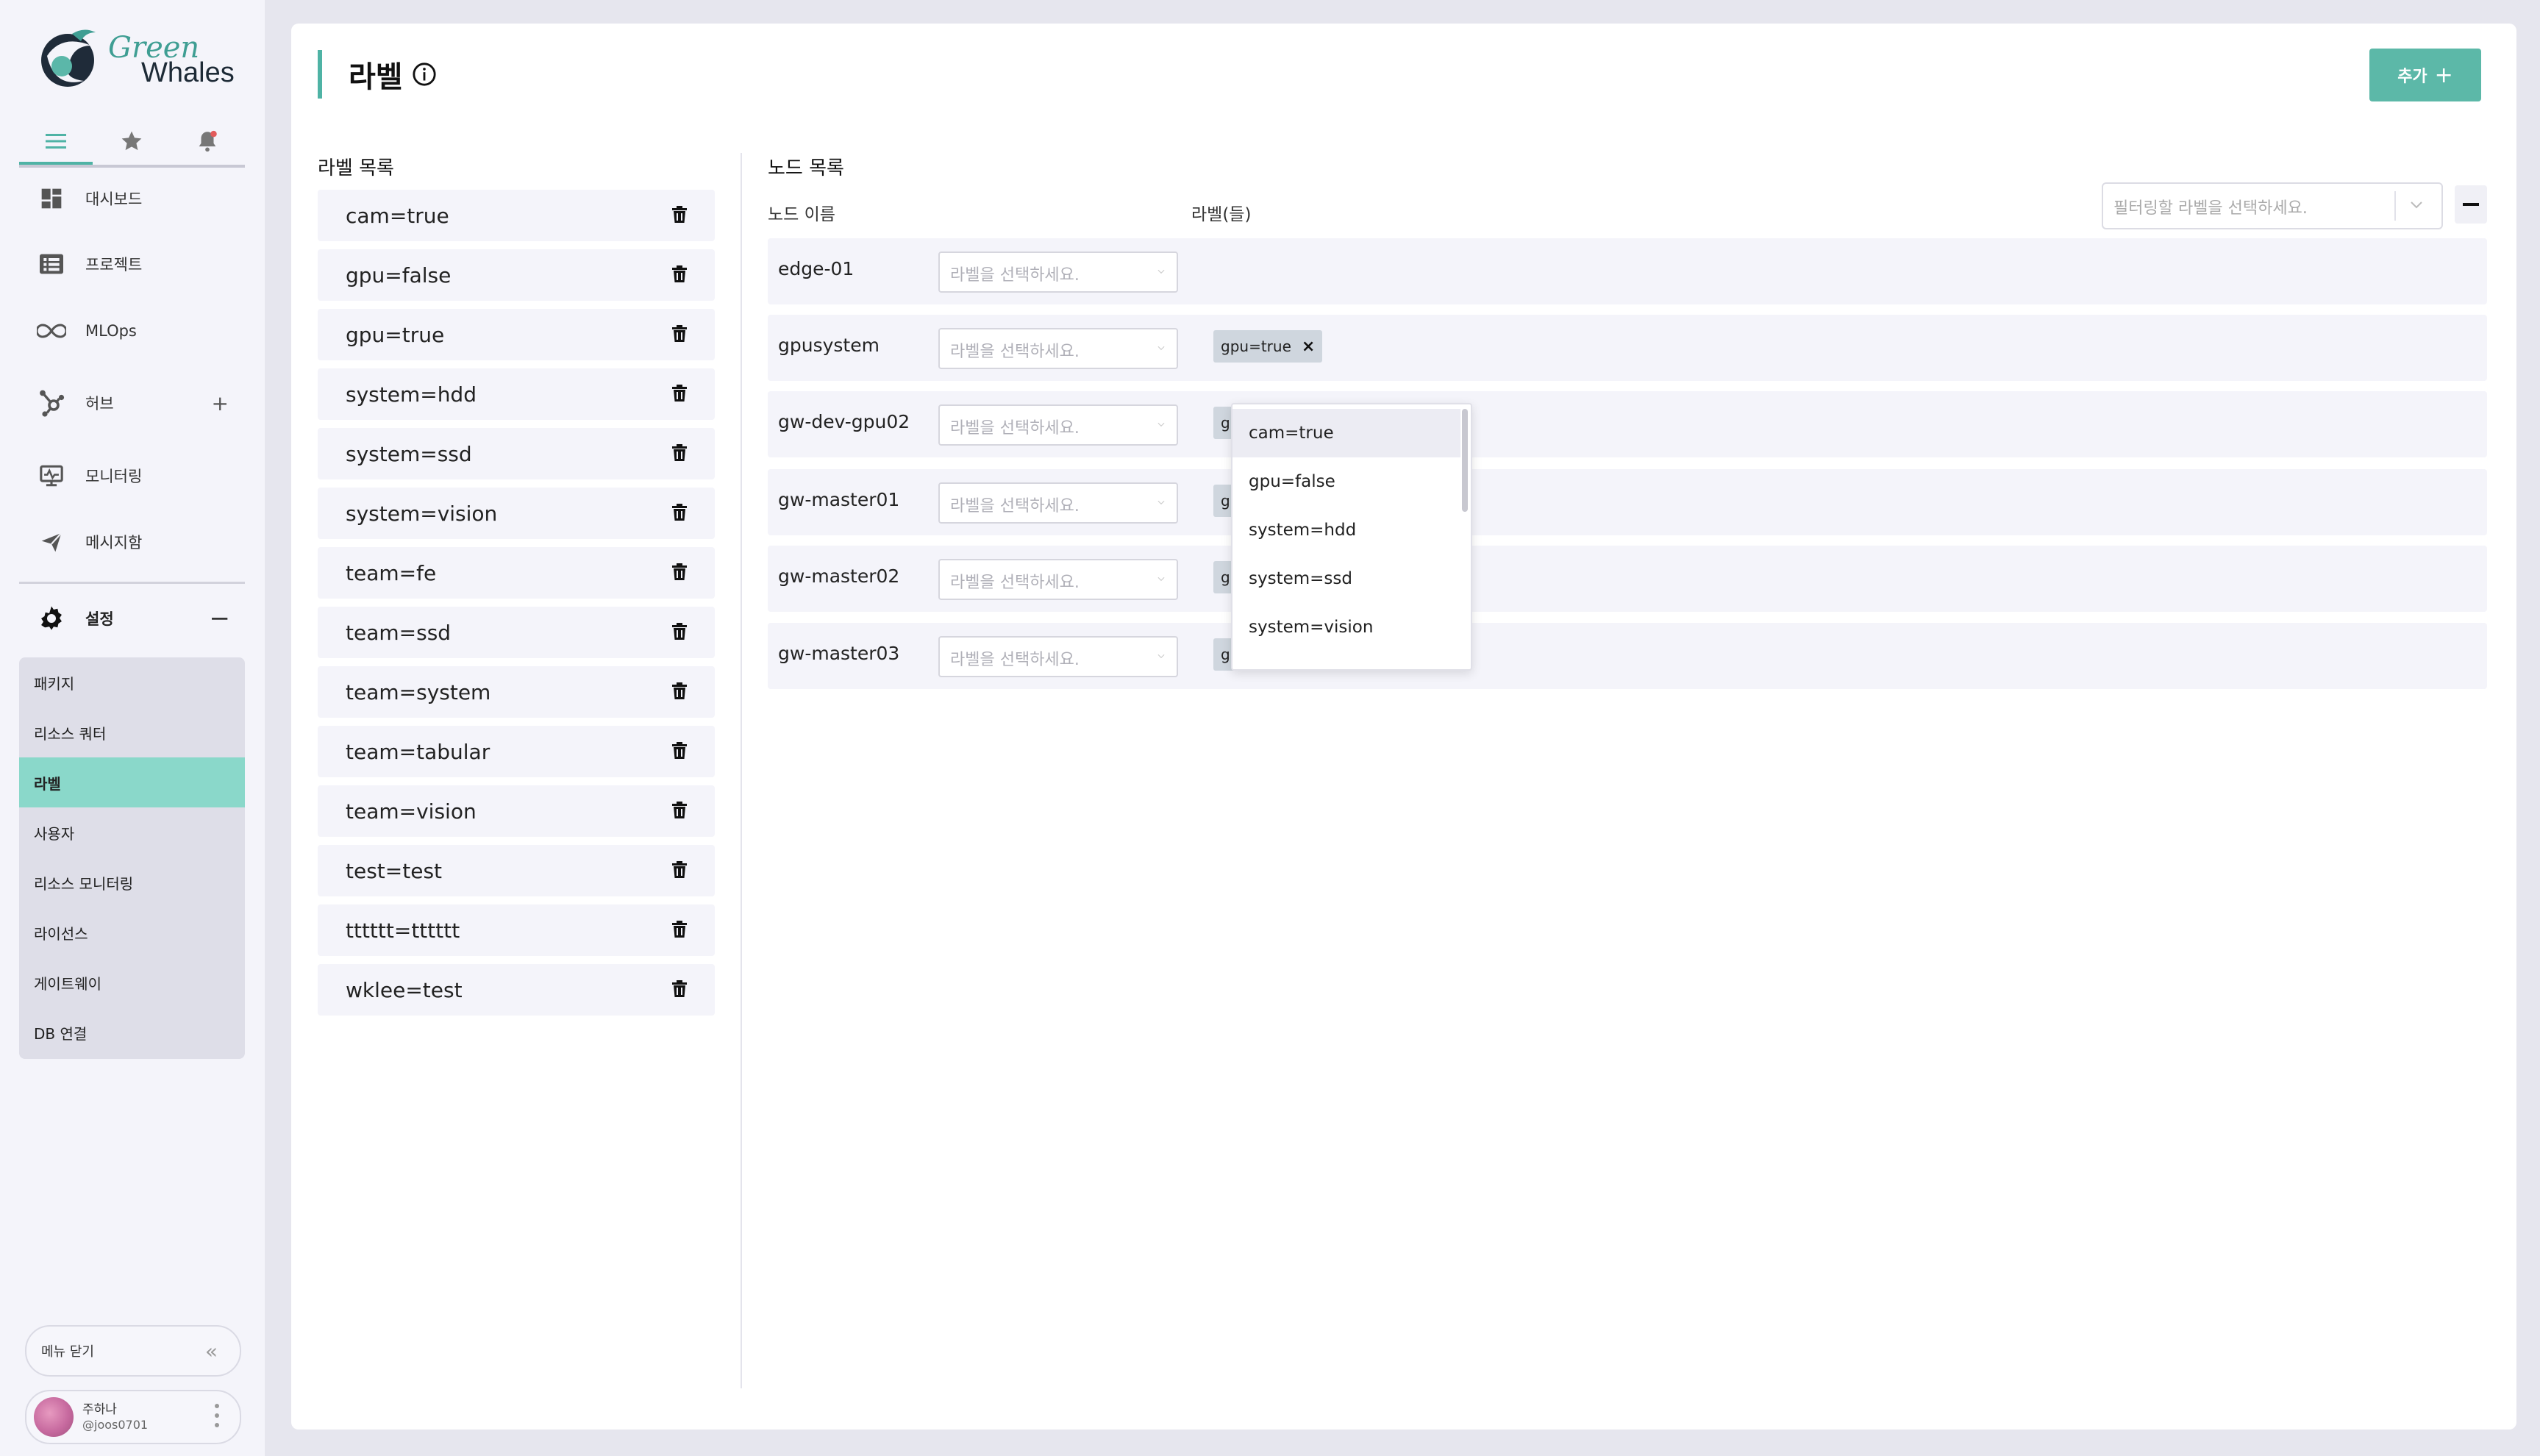  I want to click on label-item-text: system=ssd, so click(409, 453).